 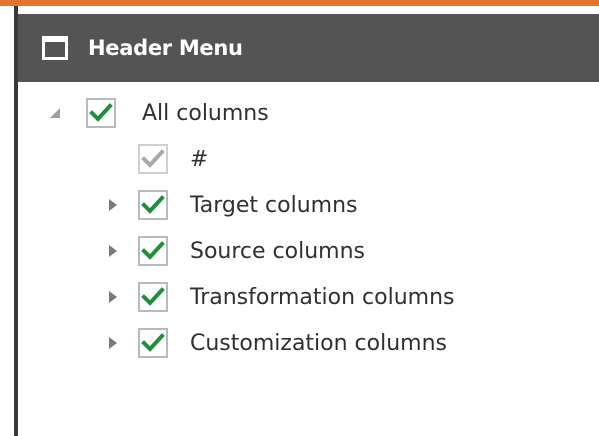 What do you see at coordinates (205, 113) in the screenshot?
I see `tree-item-label: All columns` at bounding box center [205, 113].